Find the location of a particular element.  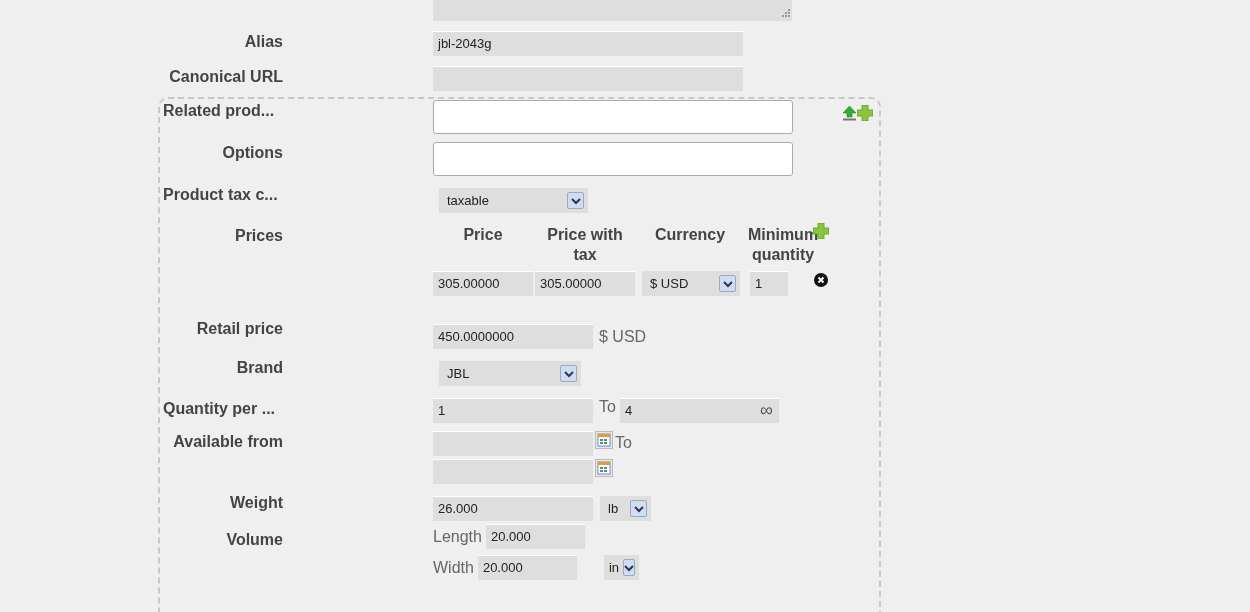

resize-grip-icon is located at coordinates (785, 14).